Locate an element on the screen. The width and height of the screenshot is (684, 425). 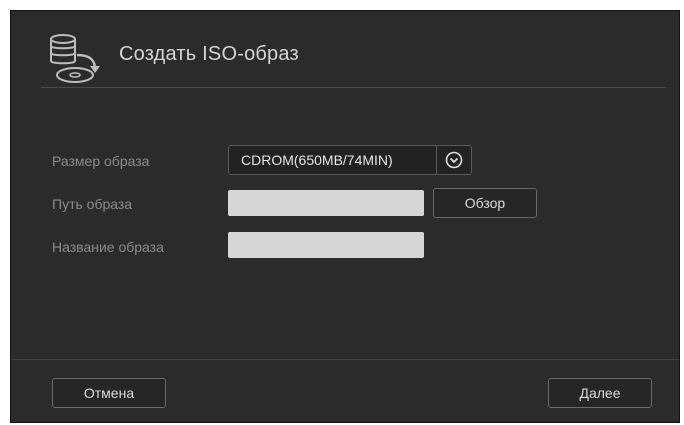
image-path-label: Путь образа is located at coordinates (92, 204).